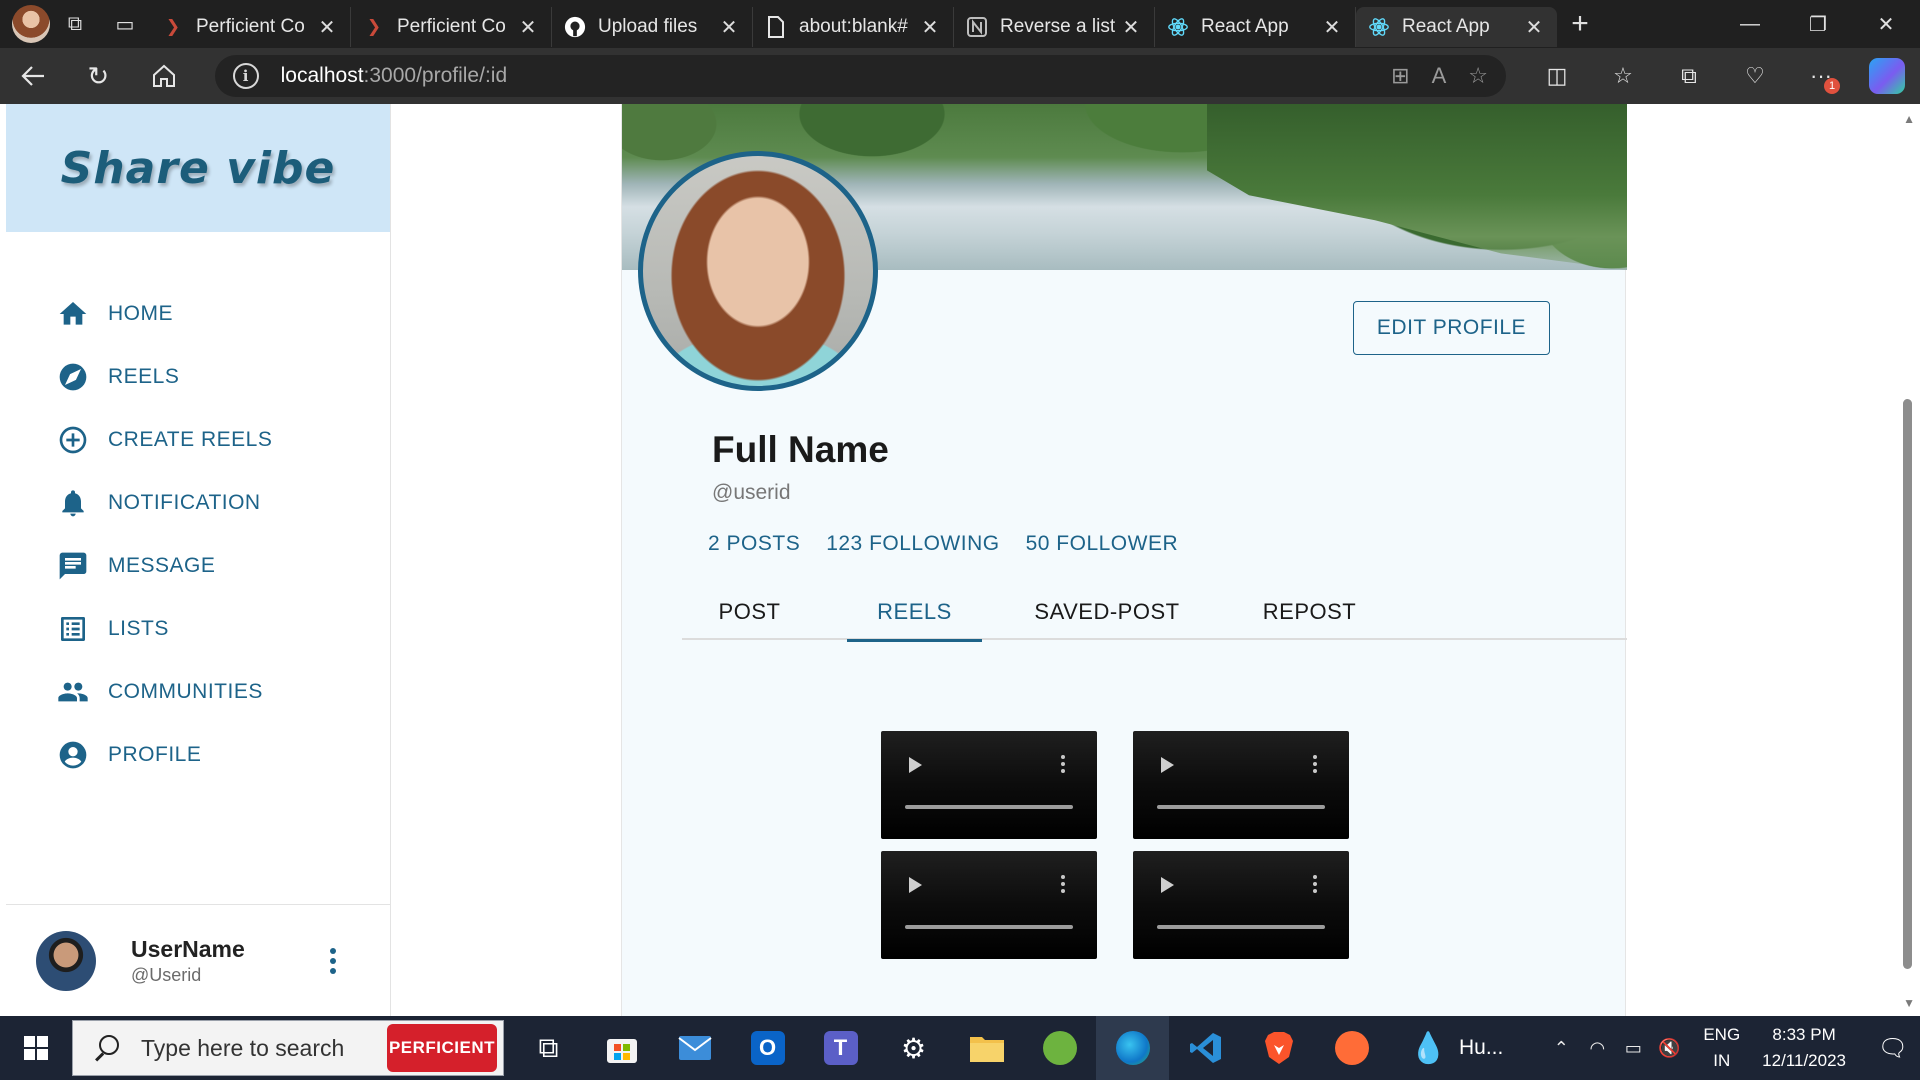 The height and width of the screenshot is (1080, 1920). Describe the element at coordinates (694, 1048) in the screenshot. I see `mail-icon` at that location.